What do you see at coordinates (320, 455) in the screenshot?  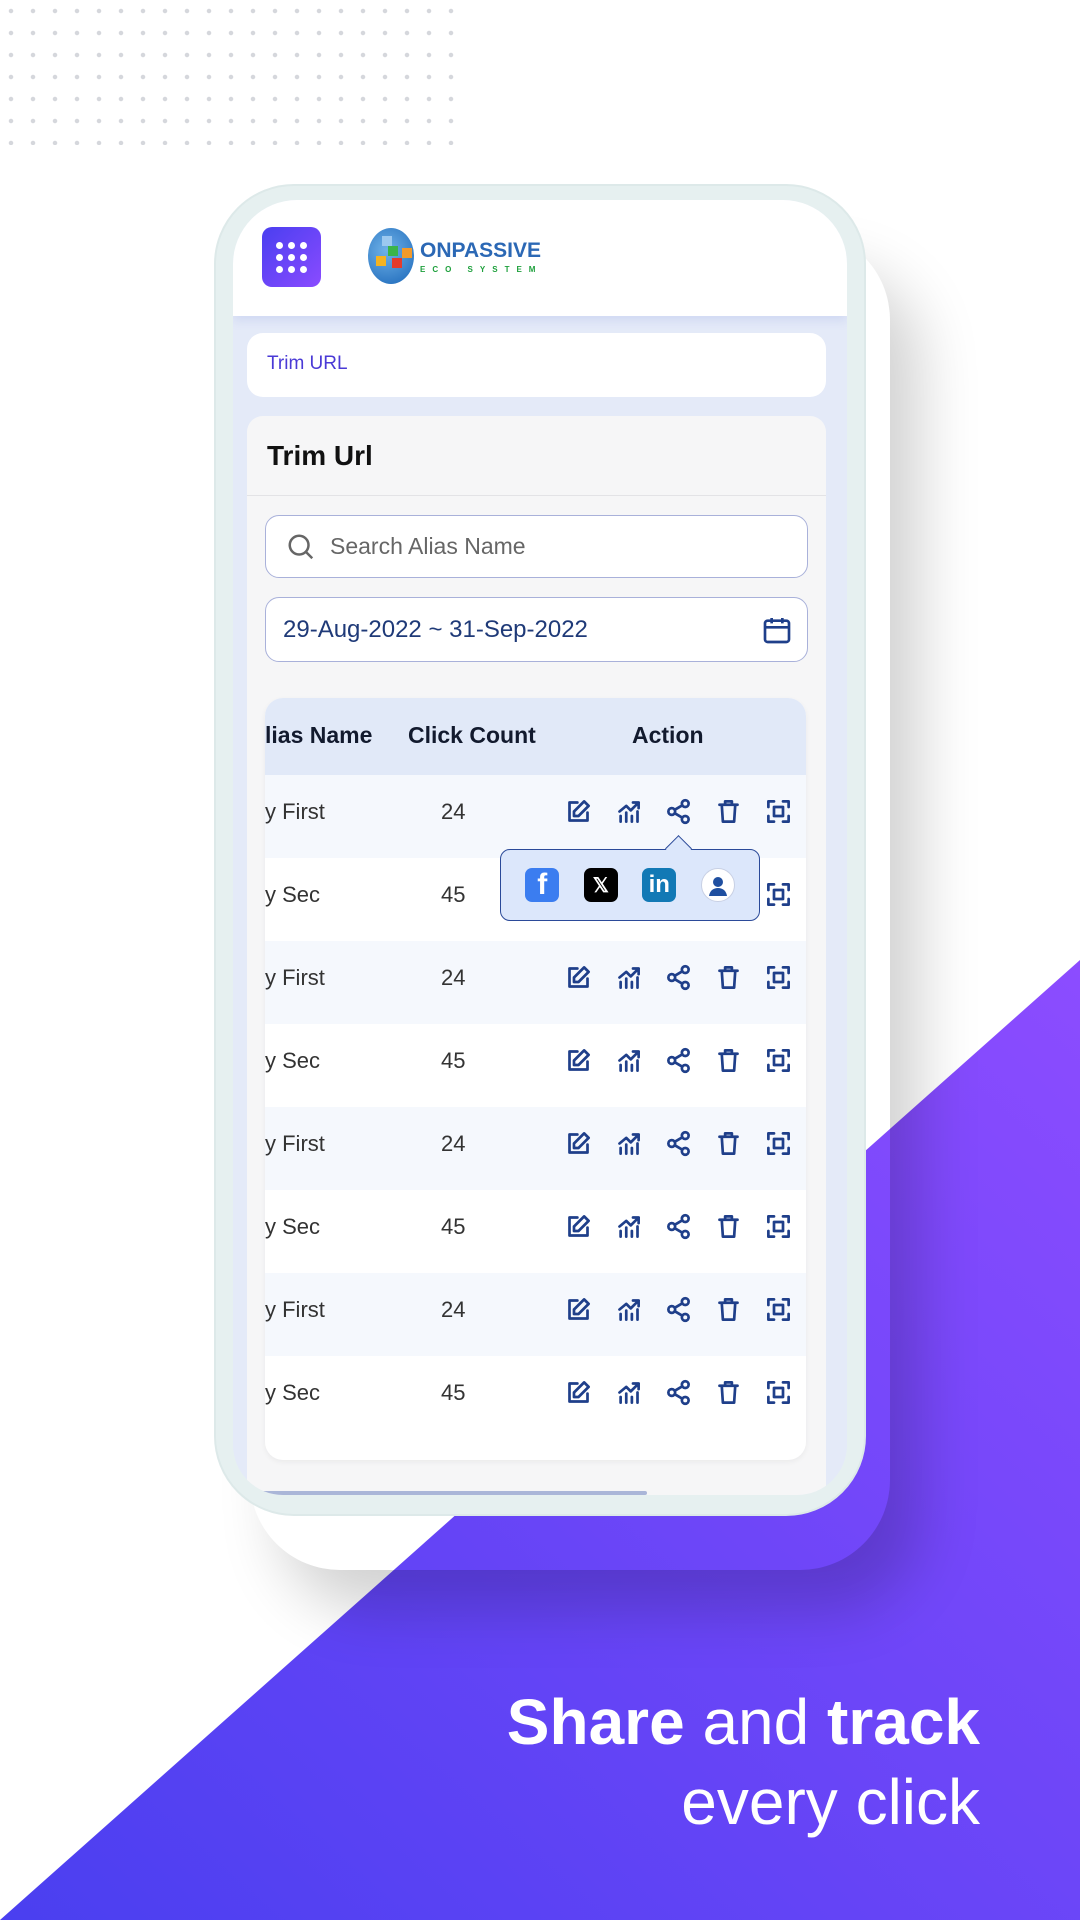 I see `page-title: Trim Url` at bounding box center [320, 455].